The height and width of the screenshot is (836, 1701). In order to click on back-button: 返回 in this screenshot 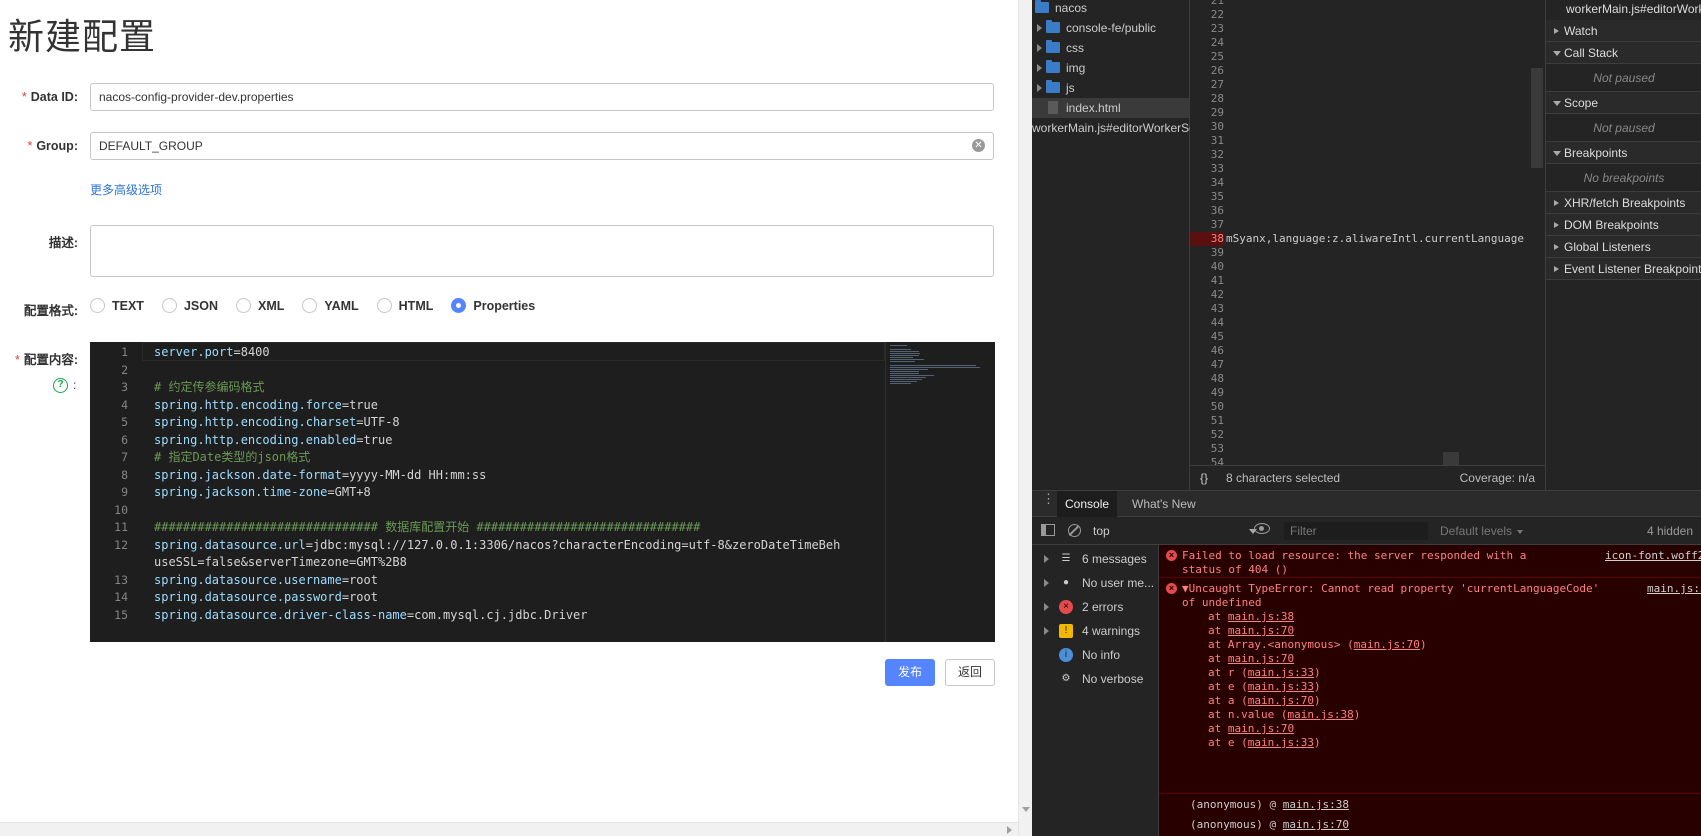, I will do `click(970, 672)`.